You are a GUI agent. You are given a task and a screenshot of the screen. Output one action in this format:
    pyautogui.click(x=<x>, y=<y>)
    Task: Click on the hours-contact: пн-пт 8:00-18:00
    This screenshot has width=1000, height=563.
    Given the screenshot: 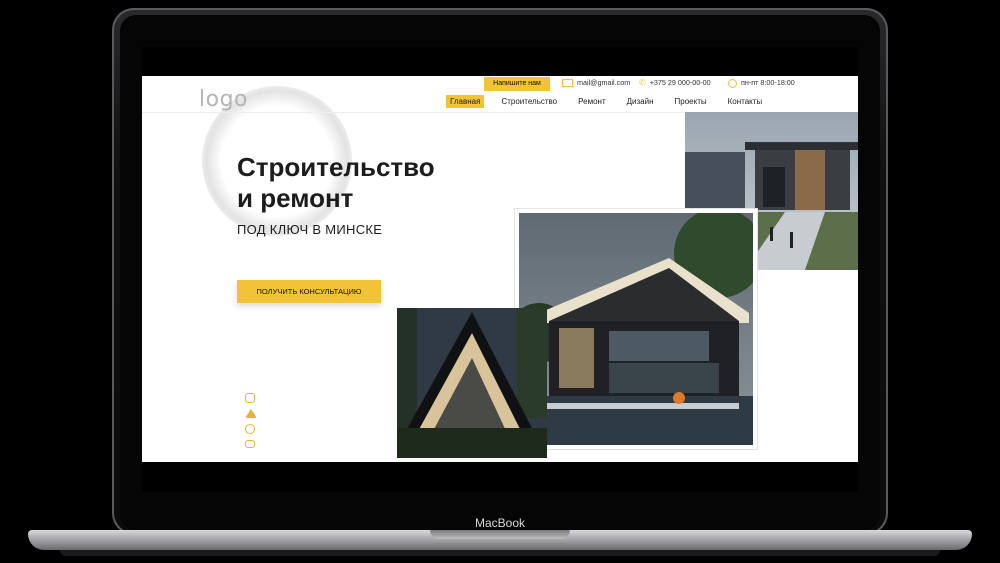 What is the action you would take?
    pyautogui.click(x=761, y=83)
    